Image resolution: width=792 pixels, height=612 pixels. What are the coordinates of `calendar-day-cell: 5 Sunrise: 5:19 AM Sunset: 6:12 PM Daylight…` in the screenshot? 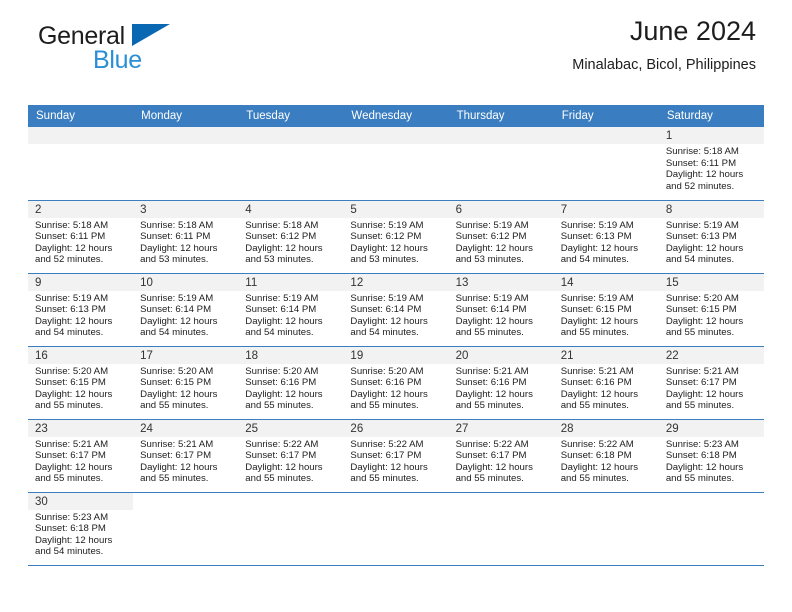 It's located at (396, 236).